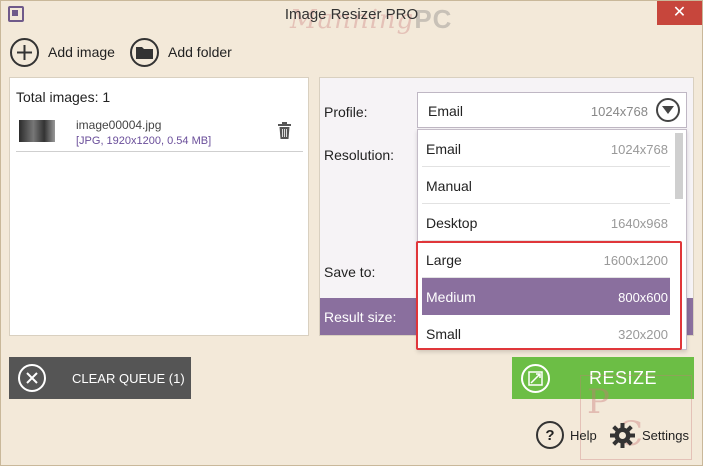  I want to click on image-thumbnail, so click(37, 131).